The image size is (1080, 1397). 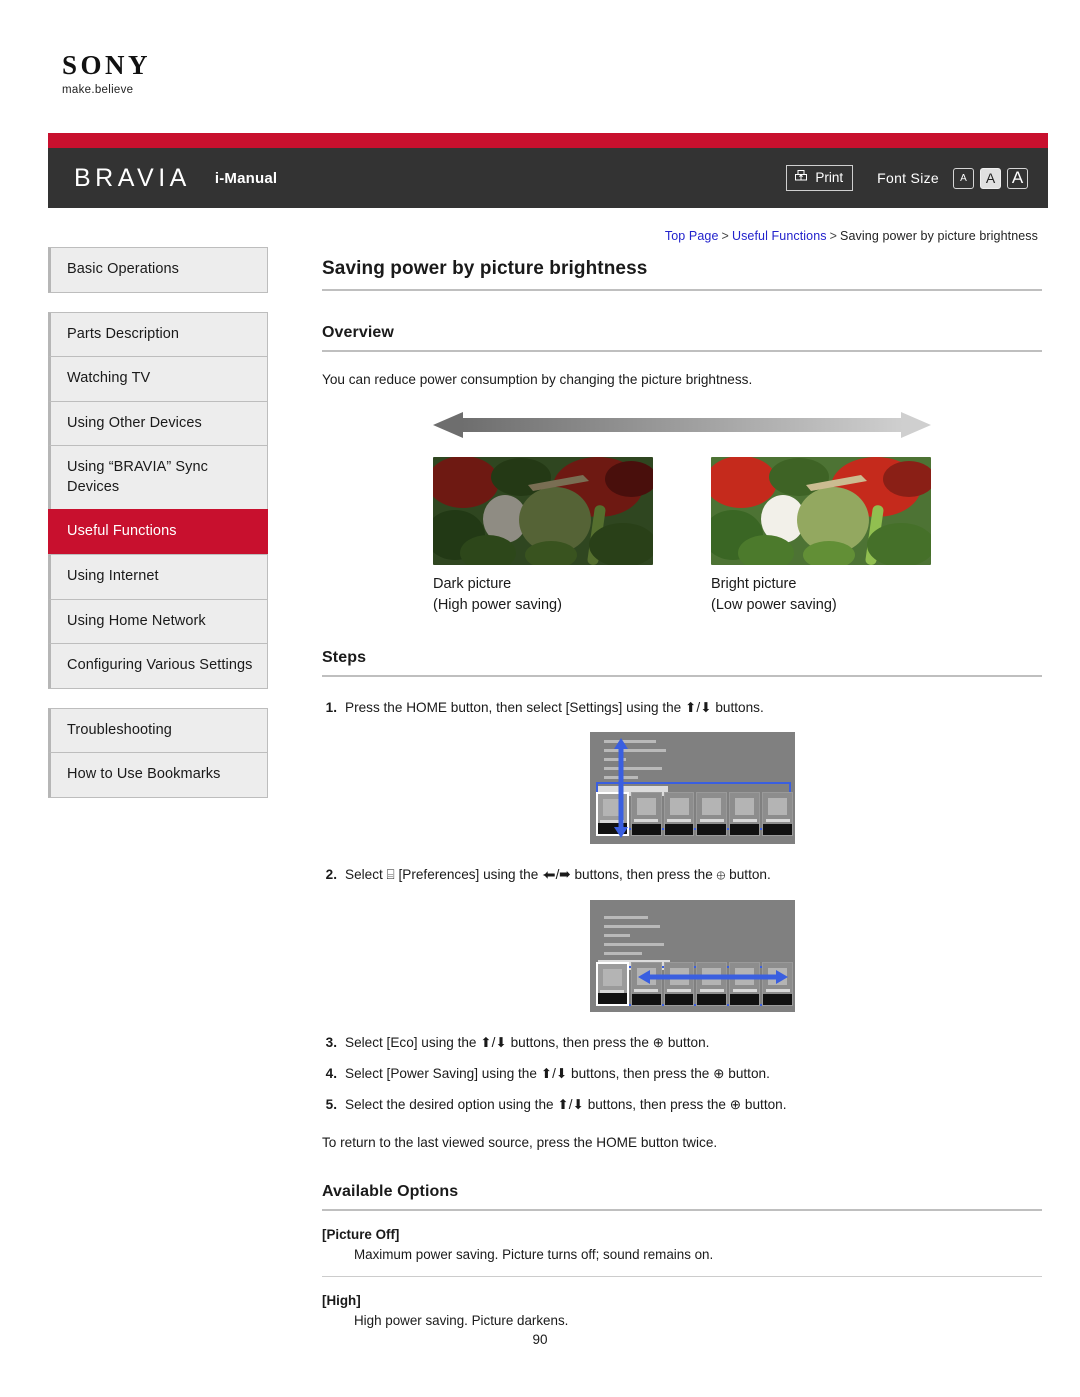 I want to click on sidebar-item-watching-tv: Watching TV, so click(x=158, y=378).